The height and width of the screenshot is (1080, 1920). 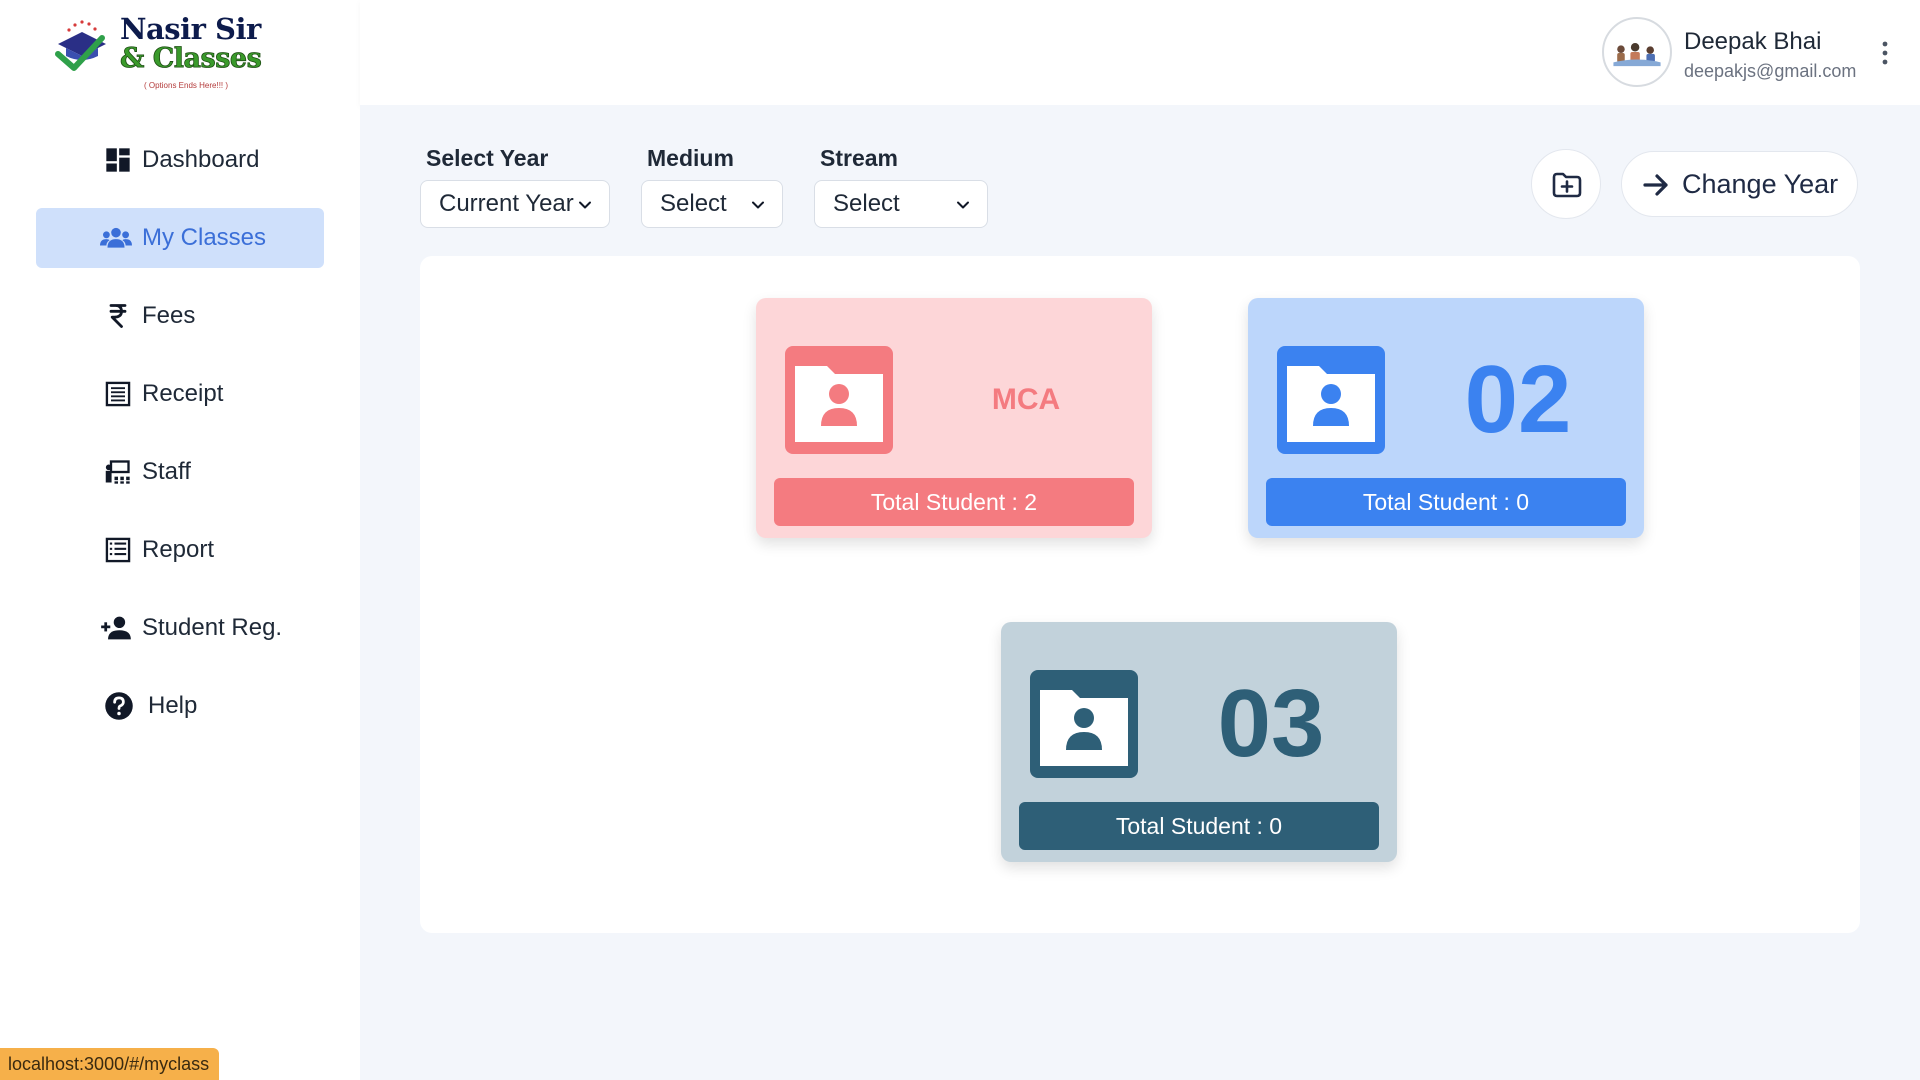 I want to click on sidebar-item-help: Help, so click(x=180, y=706).